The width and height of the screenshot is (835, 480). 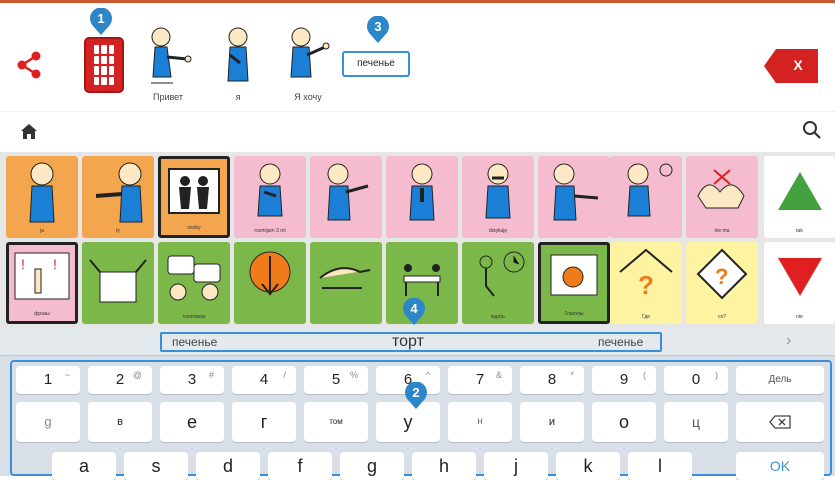 I want to click on sentence-word-ya-hochu: Я хочу, so click(x=308, y=63).